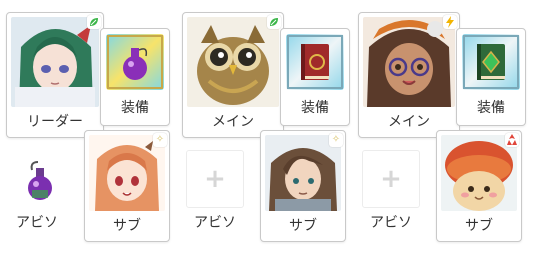  I want to click on fire-element-icon, so click(512, 140).